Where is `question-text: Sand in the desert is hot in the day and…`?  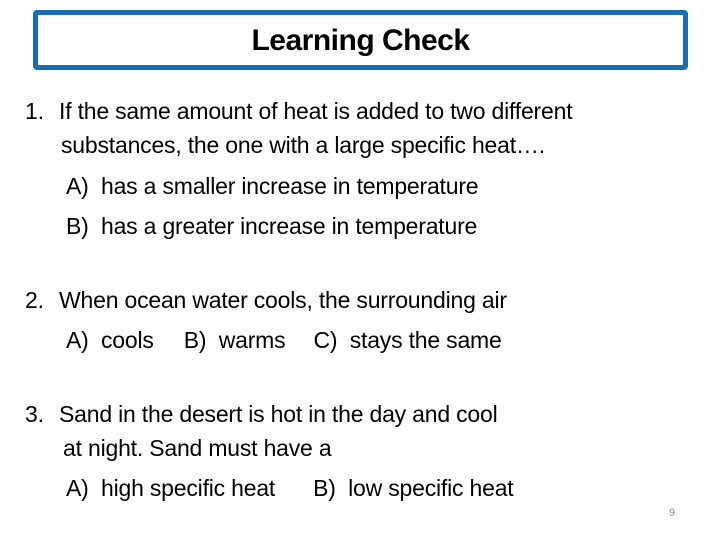
question-text: Sand in the desert is hot in the day and… is located at coordinates (278, 414).